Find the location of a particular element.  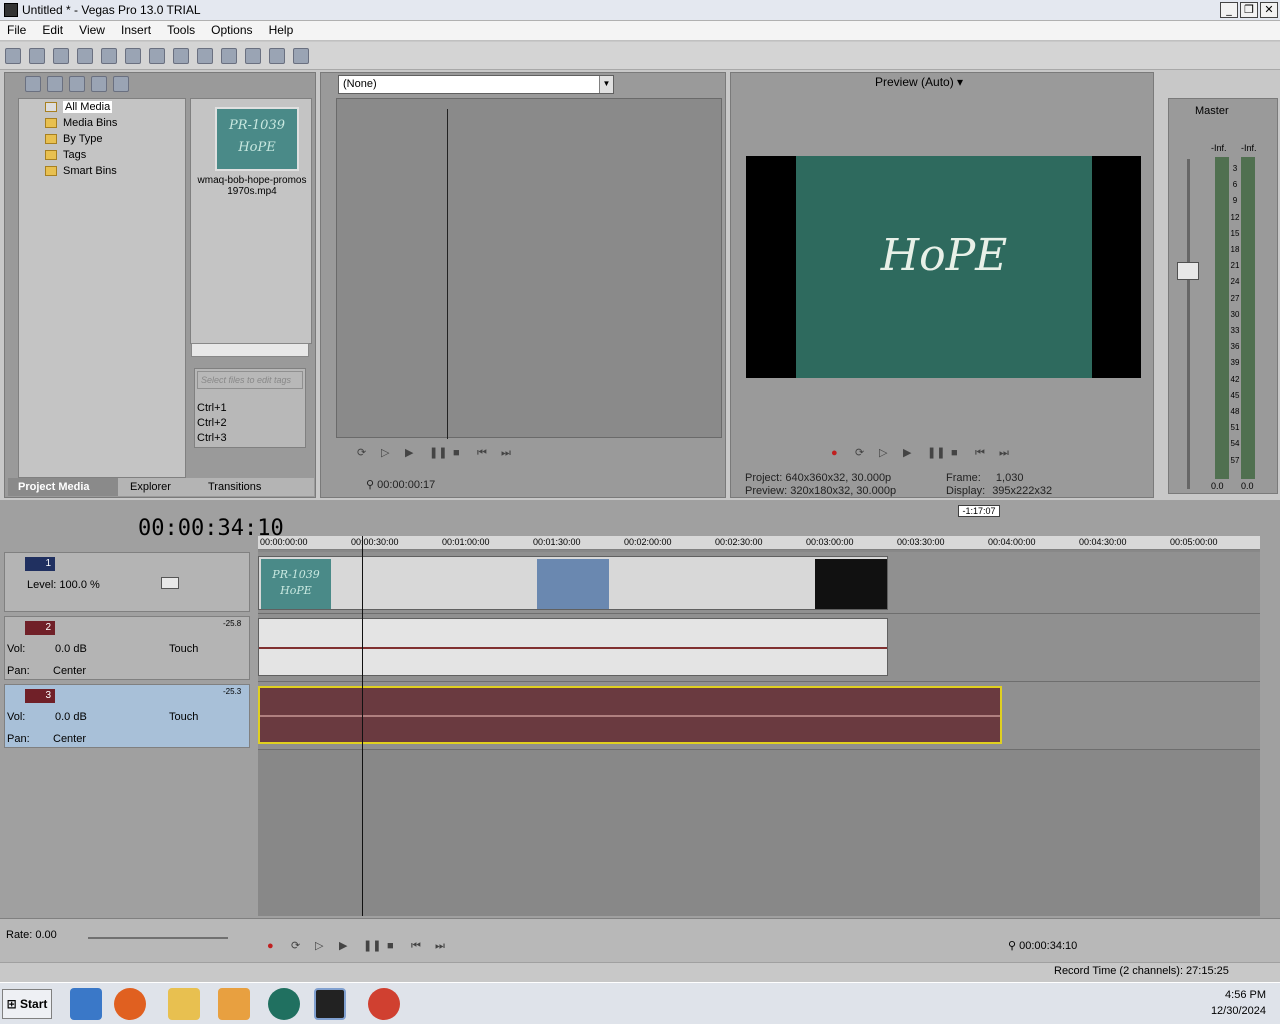

redo-icon is located at coordinates (253, 56).